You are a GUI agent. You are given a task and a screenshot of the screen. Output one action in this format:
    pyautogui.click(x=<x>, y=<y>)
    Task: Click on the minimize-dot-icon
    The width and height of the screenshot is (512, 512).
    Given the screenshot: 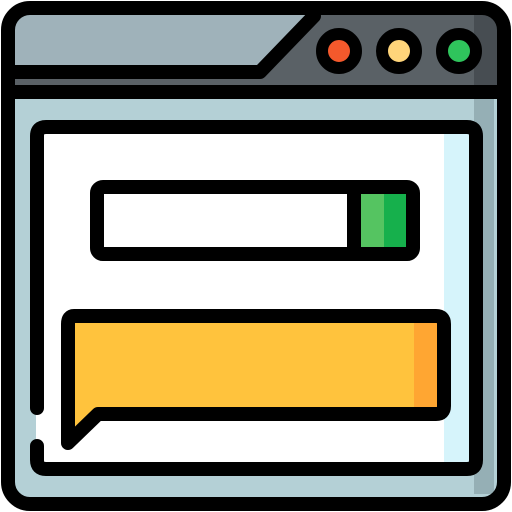 What is the action you would take?
    pyautogui.click(x=399, y=51)
    